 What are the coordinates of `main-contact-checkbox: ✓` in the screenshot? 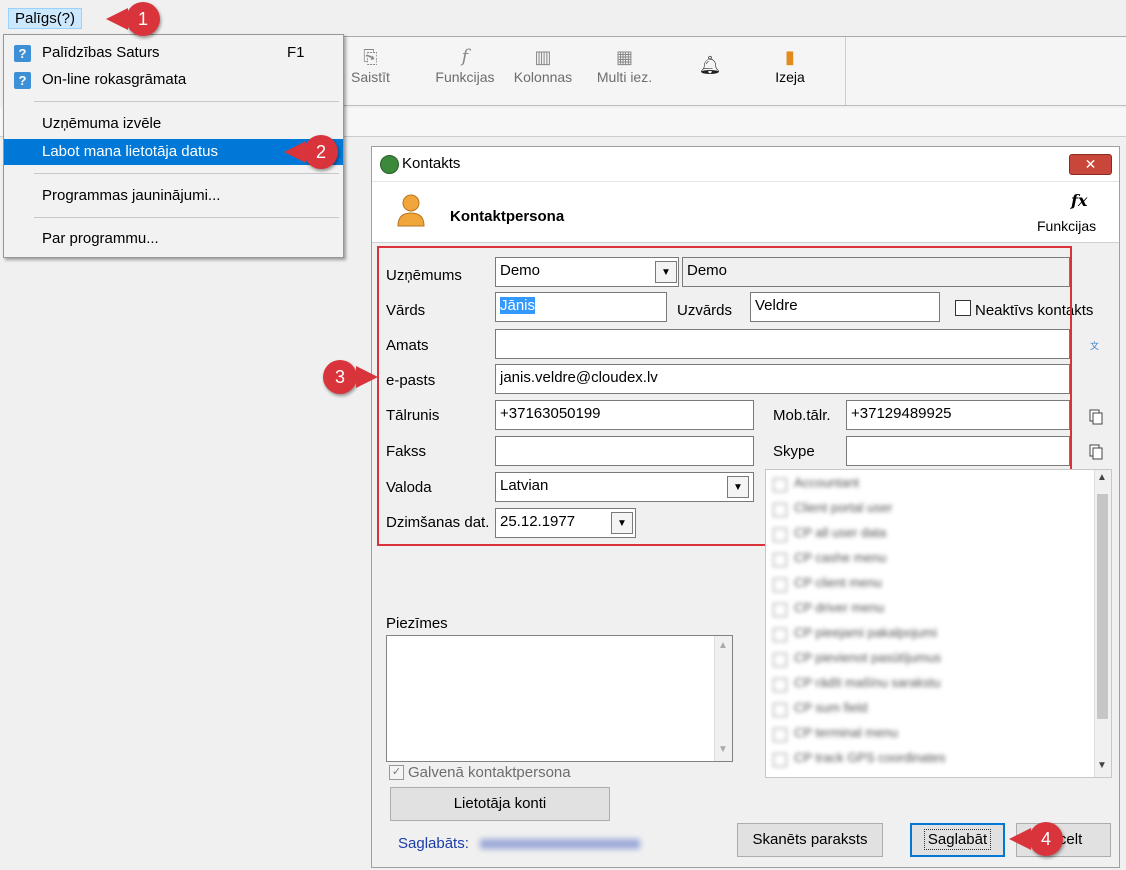 It's located at (396, 772).